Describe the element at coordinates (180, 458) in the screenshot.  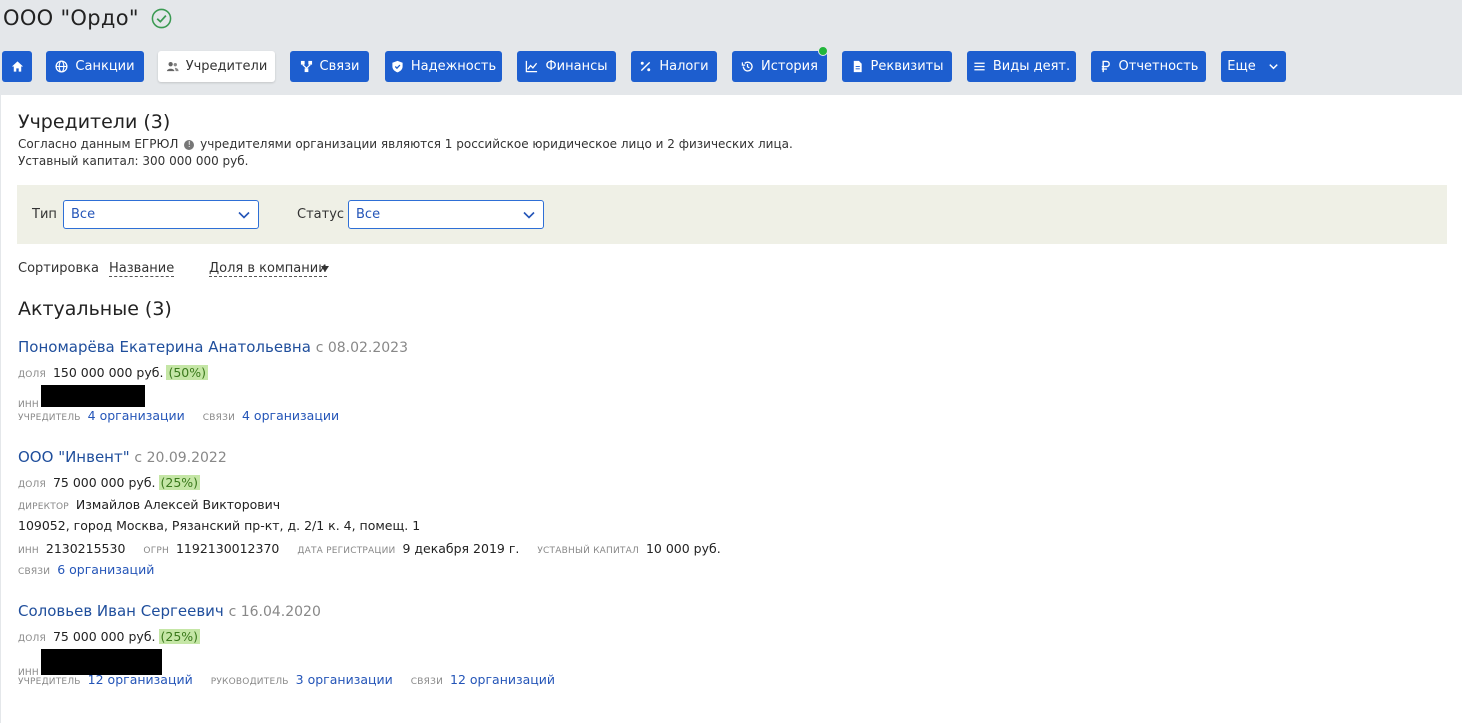
I see `founder-since: с 20.09.2022` at that location.